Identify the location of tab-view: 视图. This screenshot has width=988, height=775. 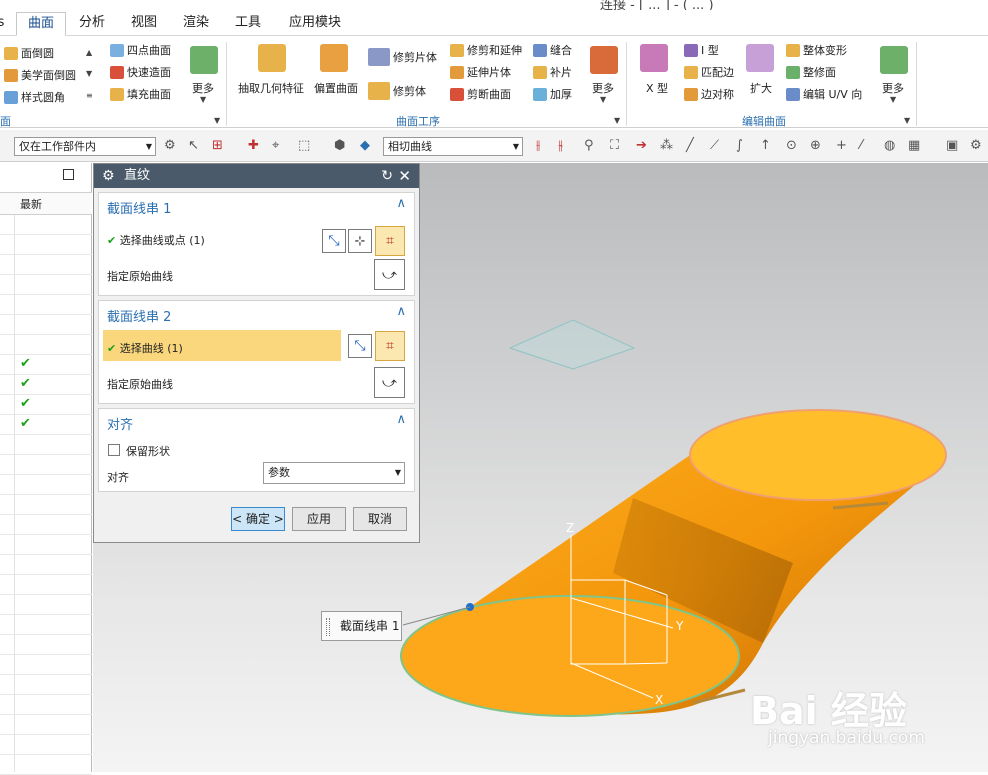
(144, 24).